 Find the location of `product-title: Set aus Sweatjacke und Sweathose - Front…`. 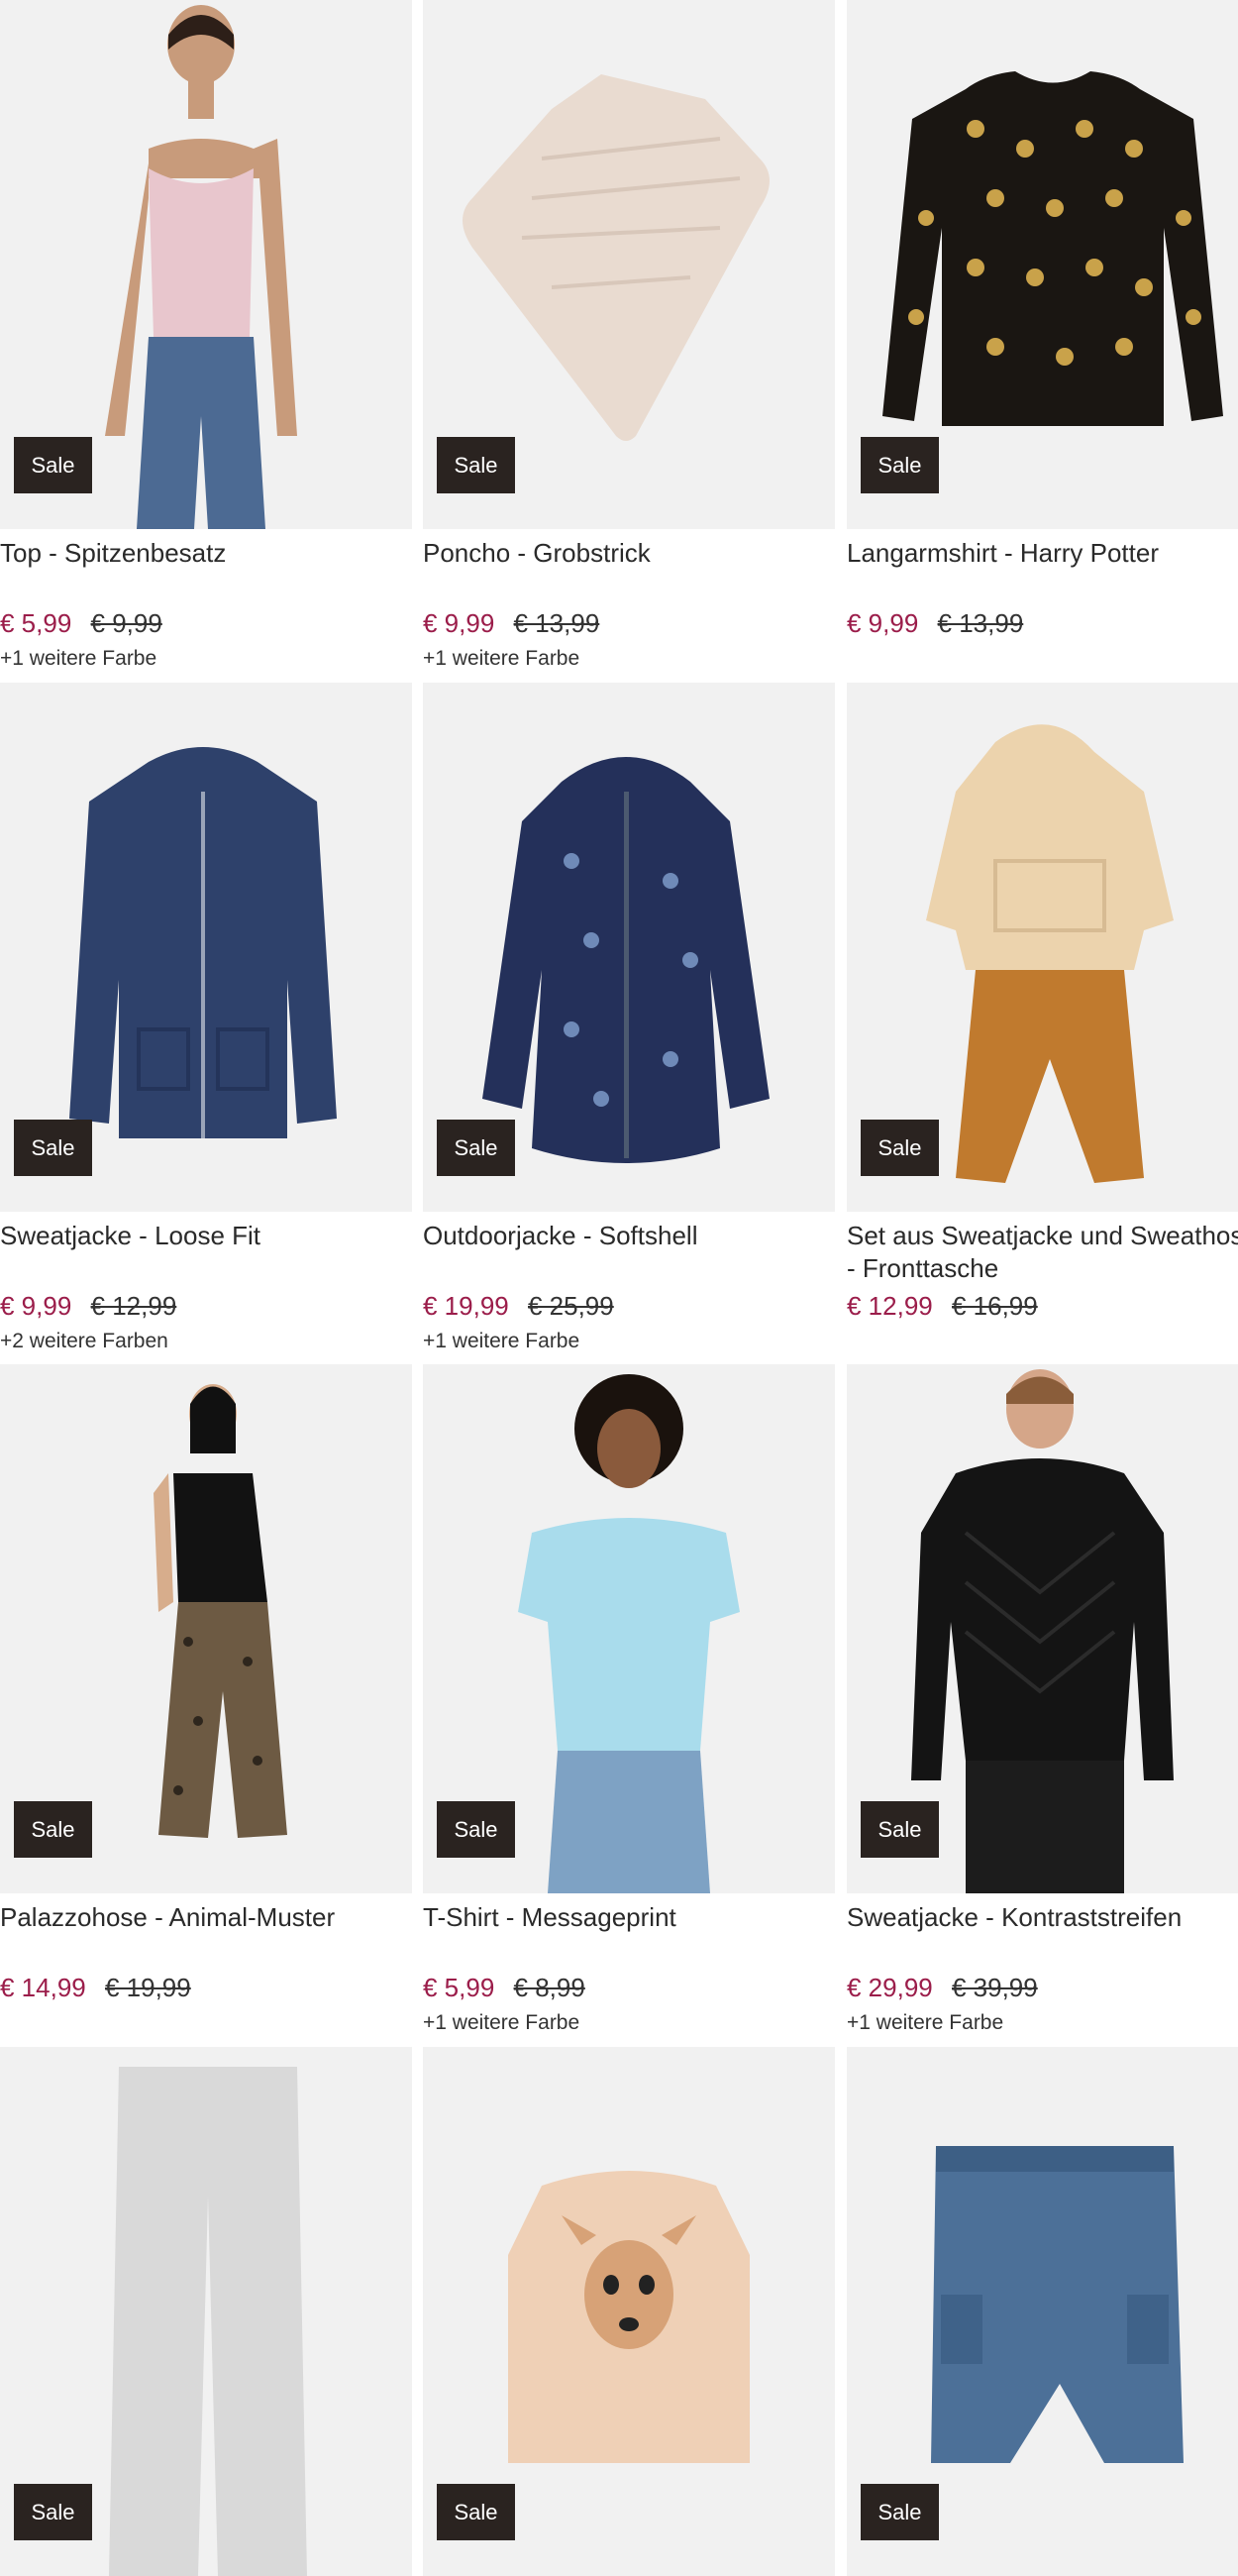

product-title: Set aus Sweatjacke und Sweathose - Front… is located at coordinates (1042, 1252).